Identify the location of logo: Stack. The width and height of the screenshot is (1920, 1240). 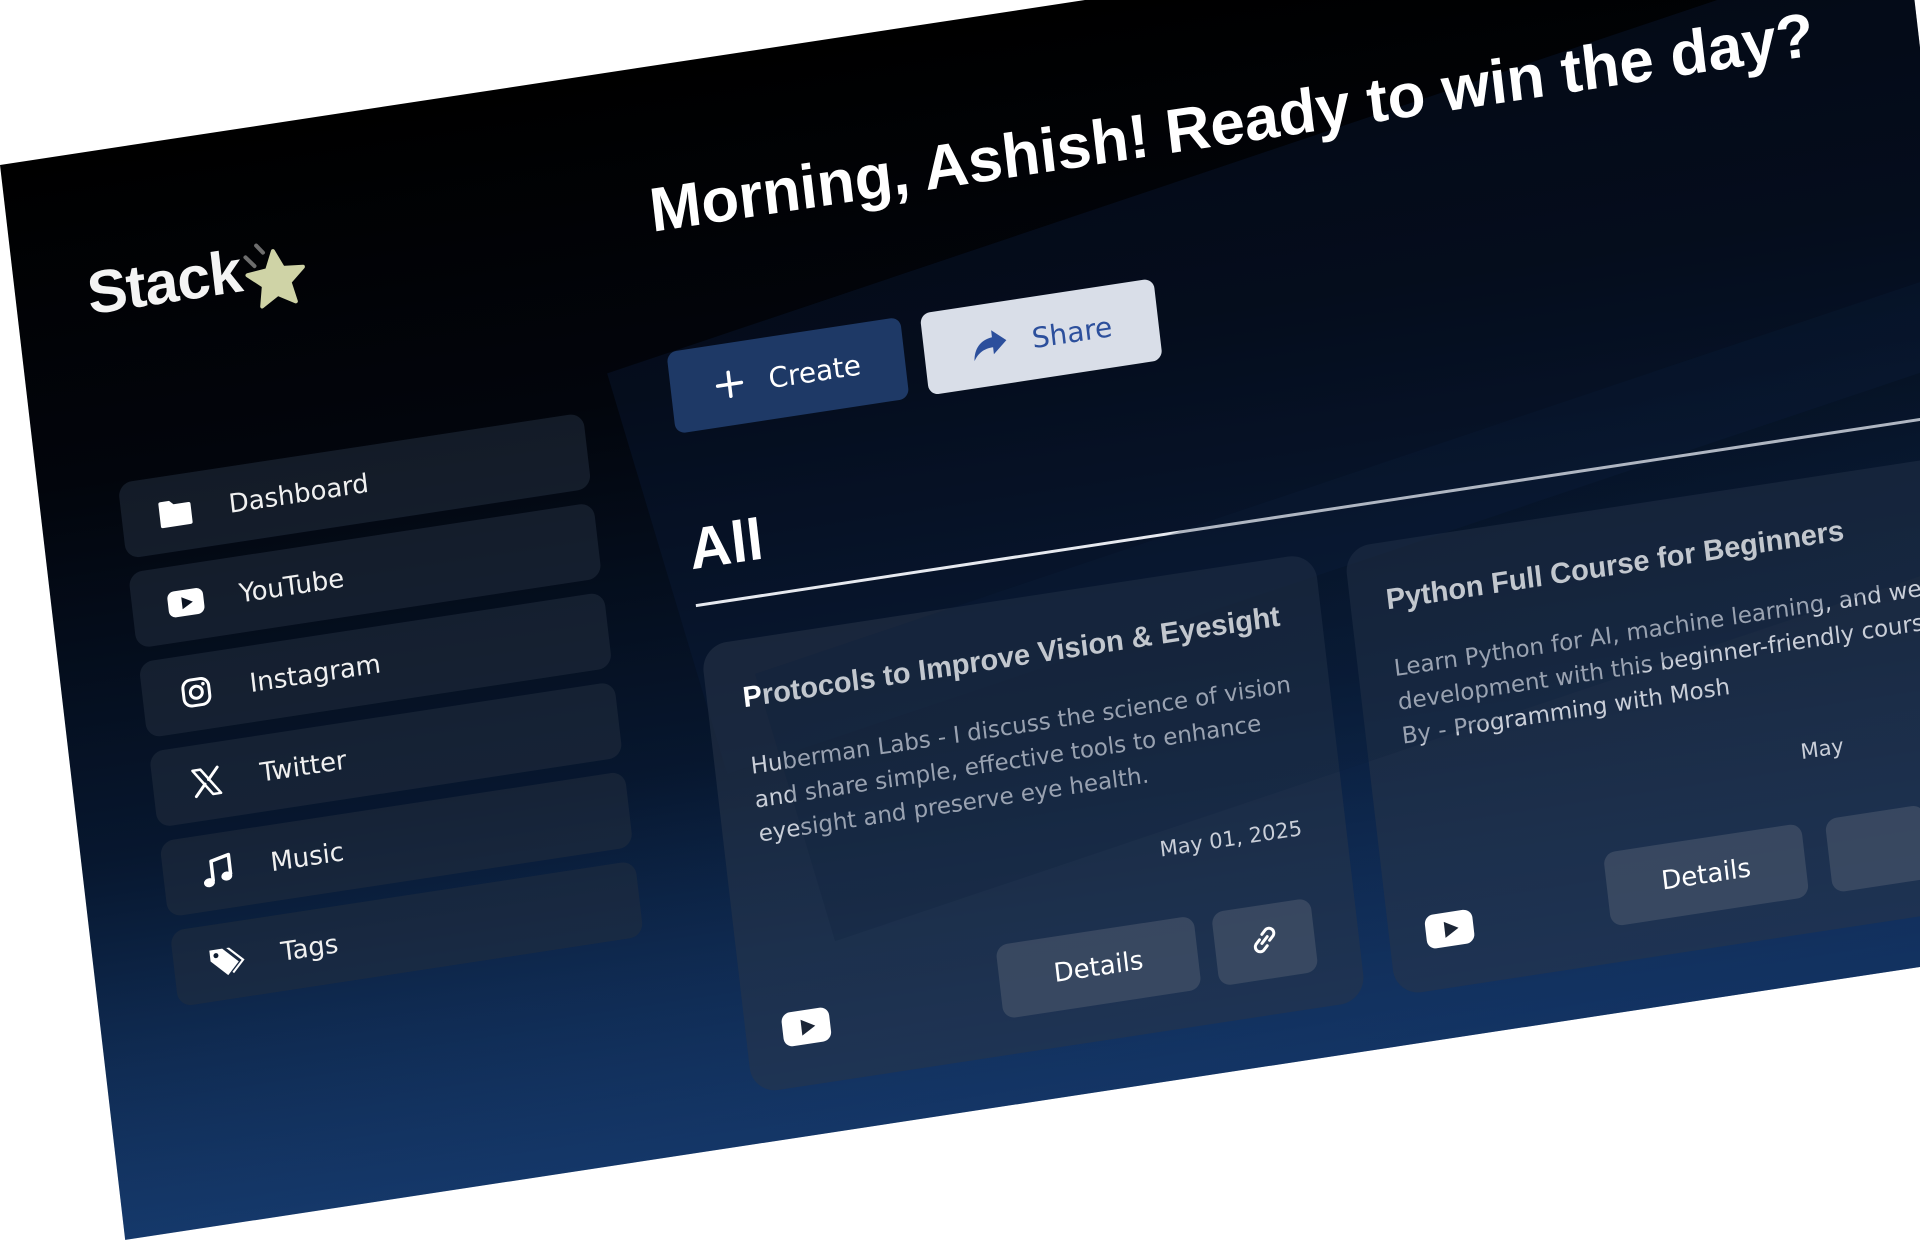
(198, 276).